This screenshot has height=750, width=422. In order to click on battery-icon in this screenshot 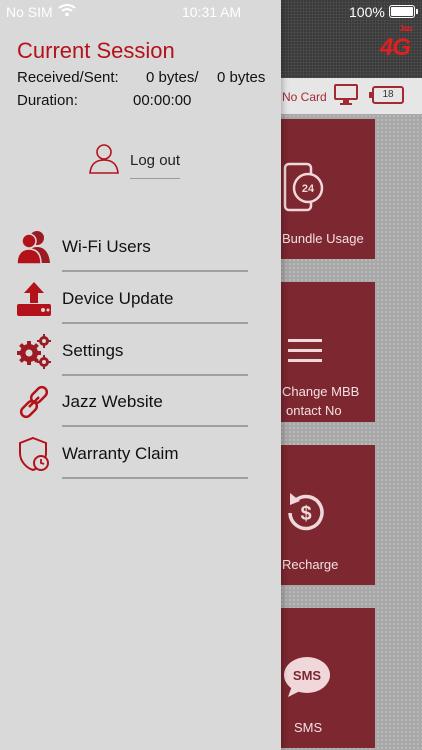, I will do `click(403, 11)`.